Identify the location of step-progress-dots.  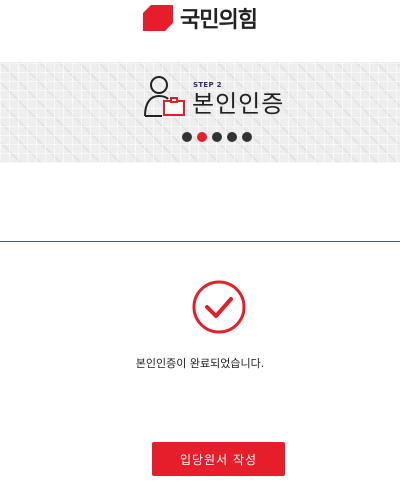
(217, 137).